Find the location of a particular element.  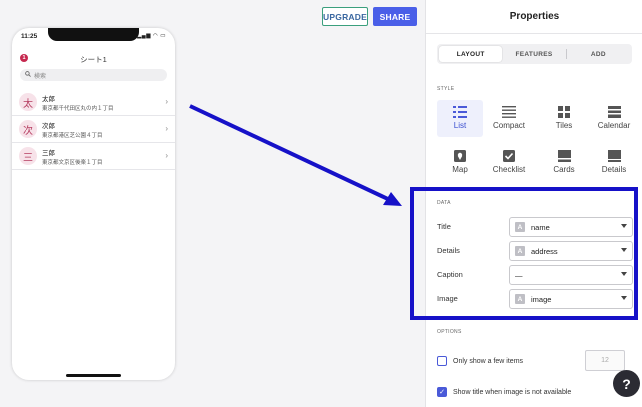

style-option-tiles: Tiles is located at coordinates (564, 118).